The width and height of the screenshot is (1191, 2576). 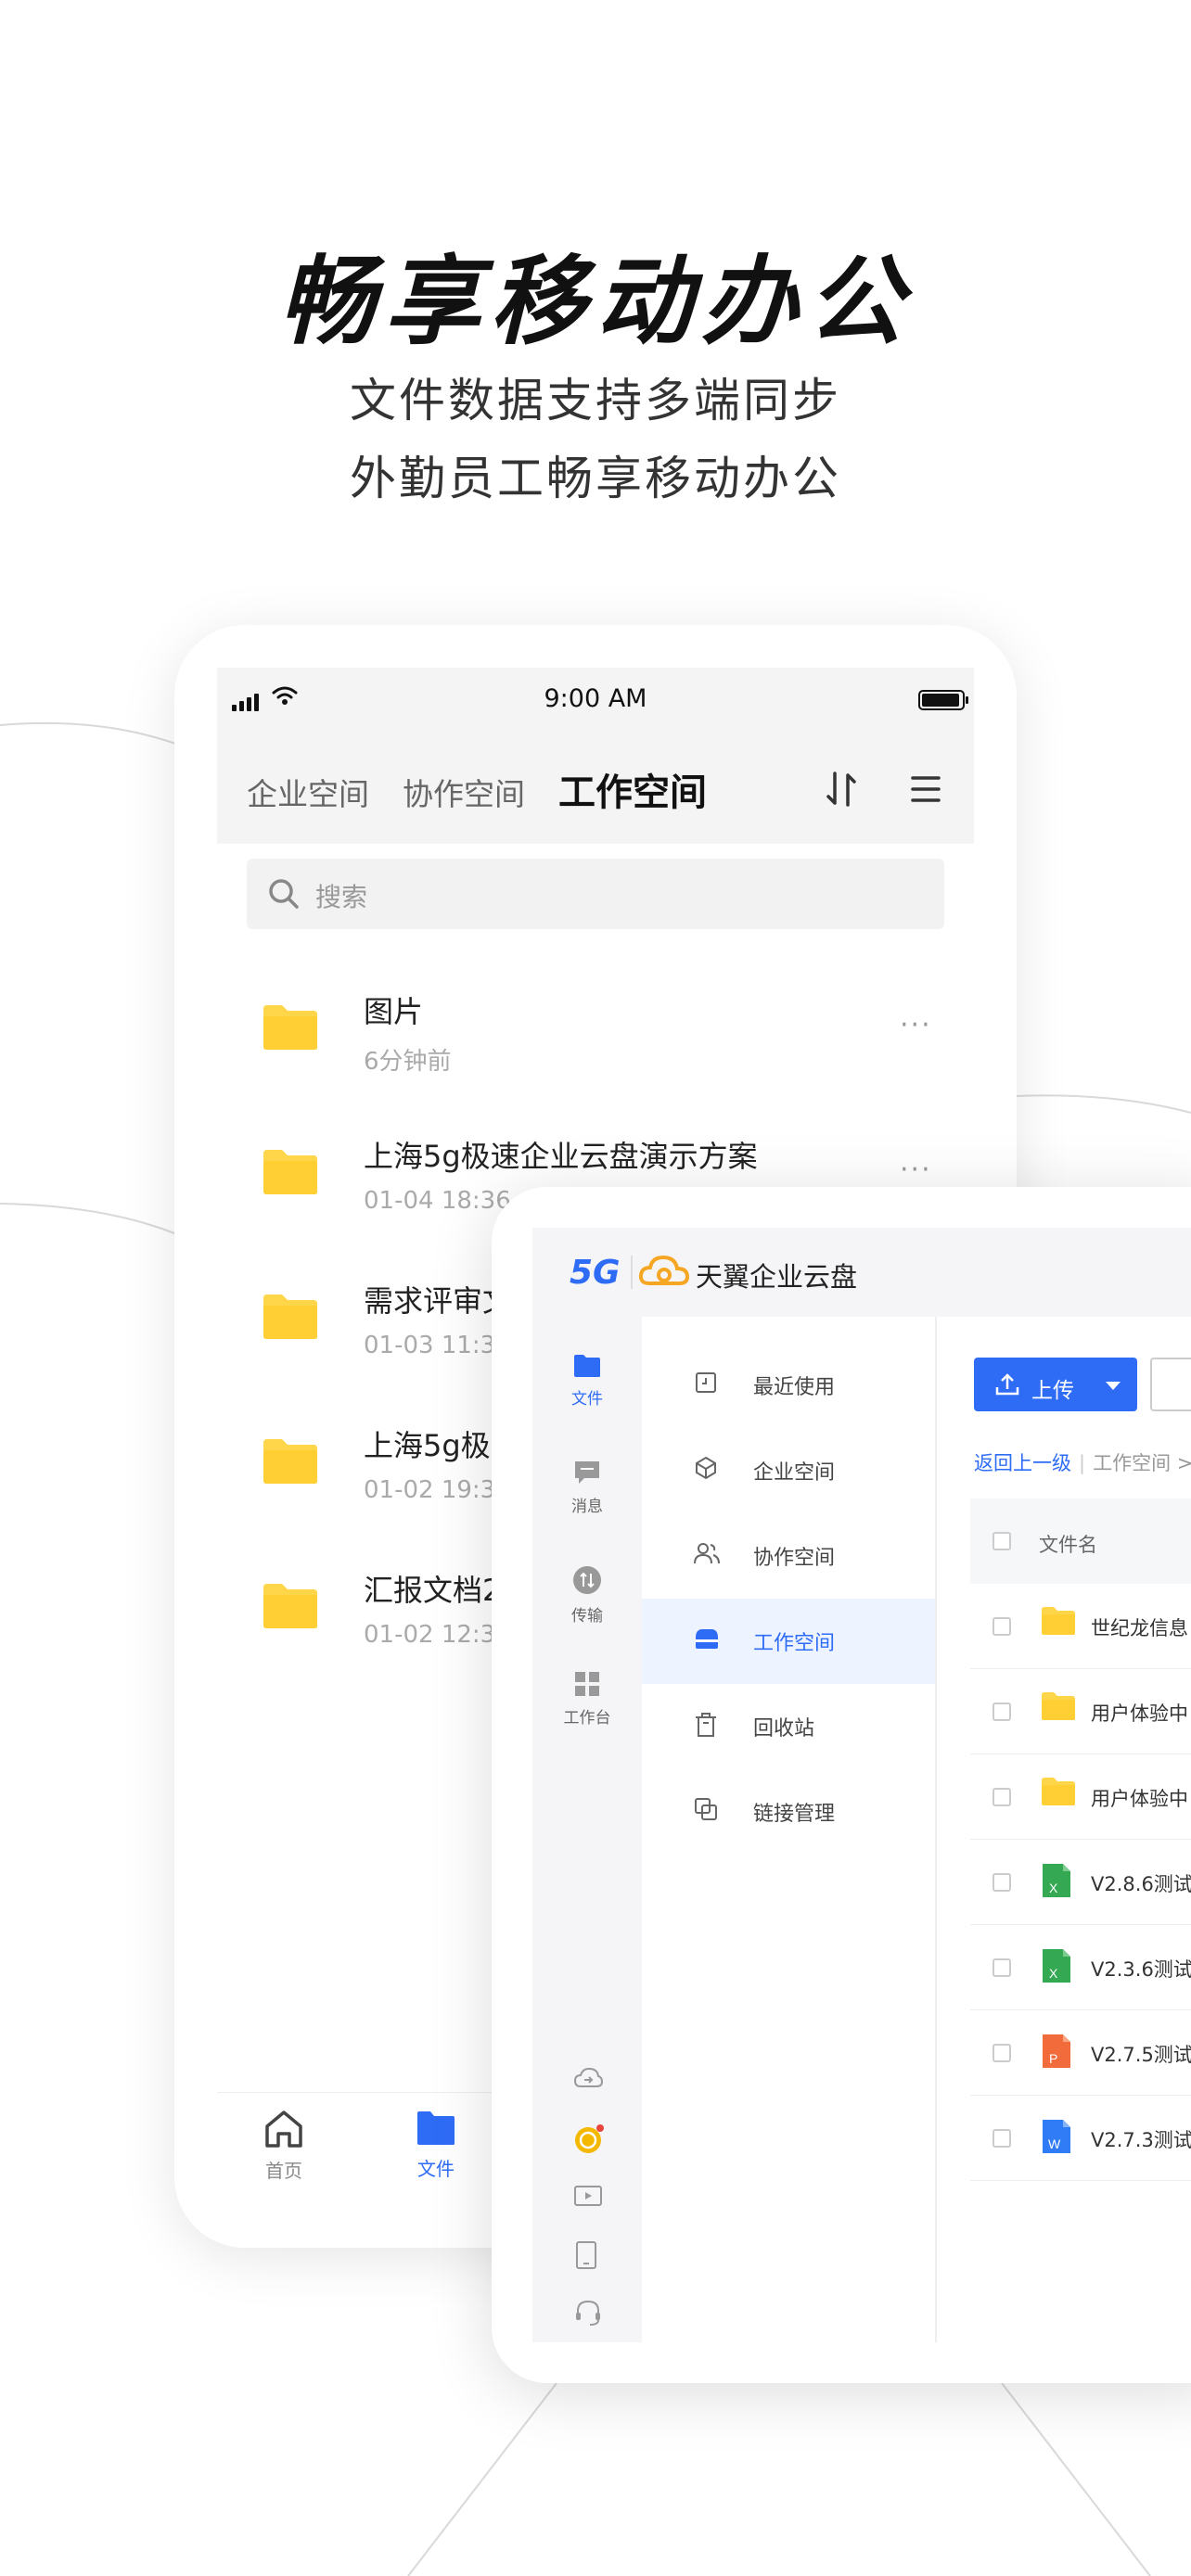 I want to click on sort-icon, so click(x=842, y=789).